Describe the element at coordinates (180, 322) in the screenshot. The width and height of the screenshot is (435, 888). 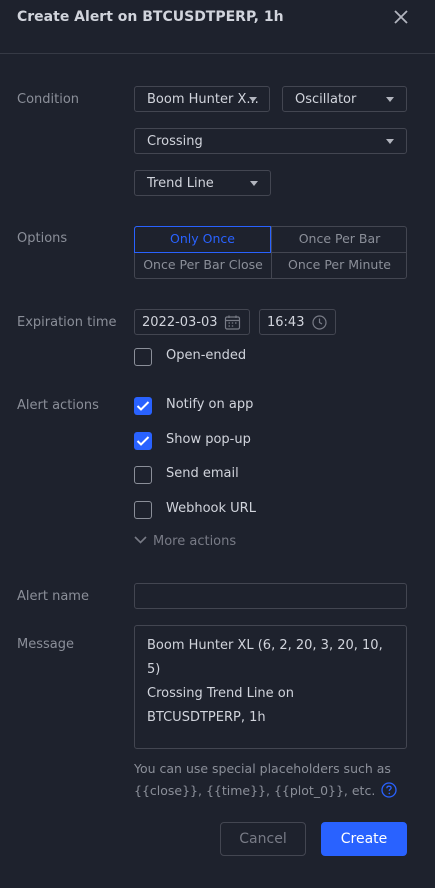
I see `expiration-date-value: 2022-03-03` at that location.